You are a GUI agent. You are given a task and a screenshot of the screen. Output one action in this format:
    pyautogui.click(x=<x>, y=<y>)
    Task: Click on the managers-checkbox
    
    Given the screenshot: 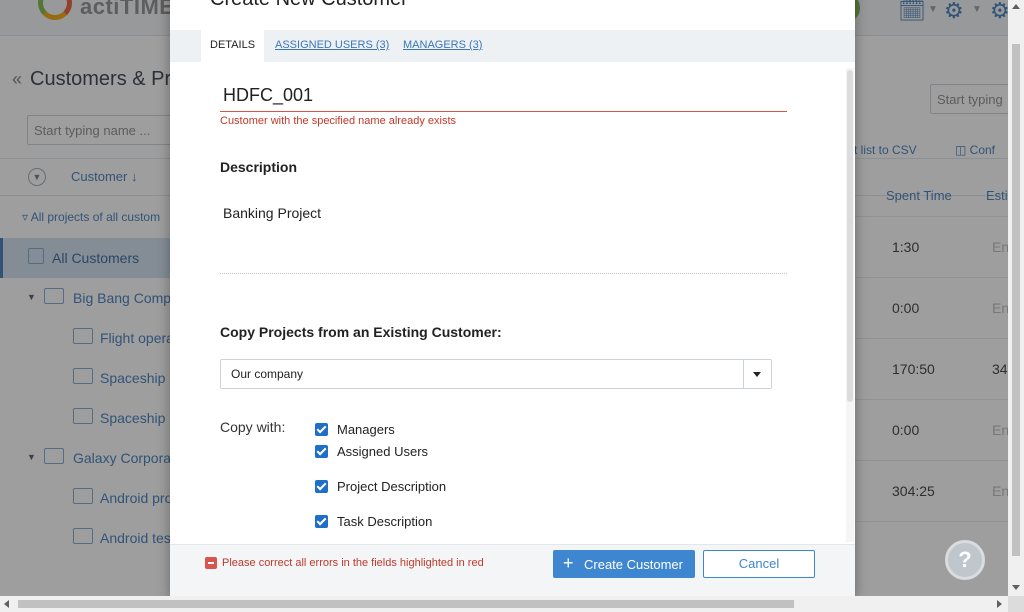 What is the action you would take?
    pyautogui.click(x=321, y=430)
    